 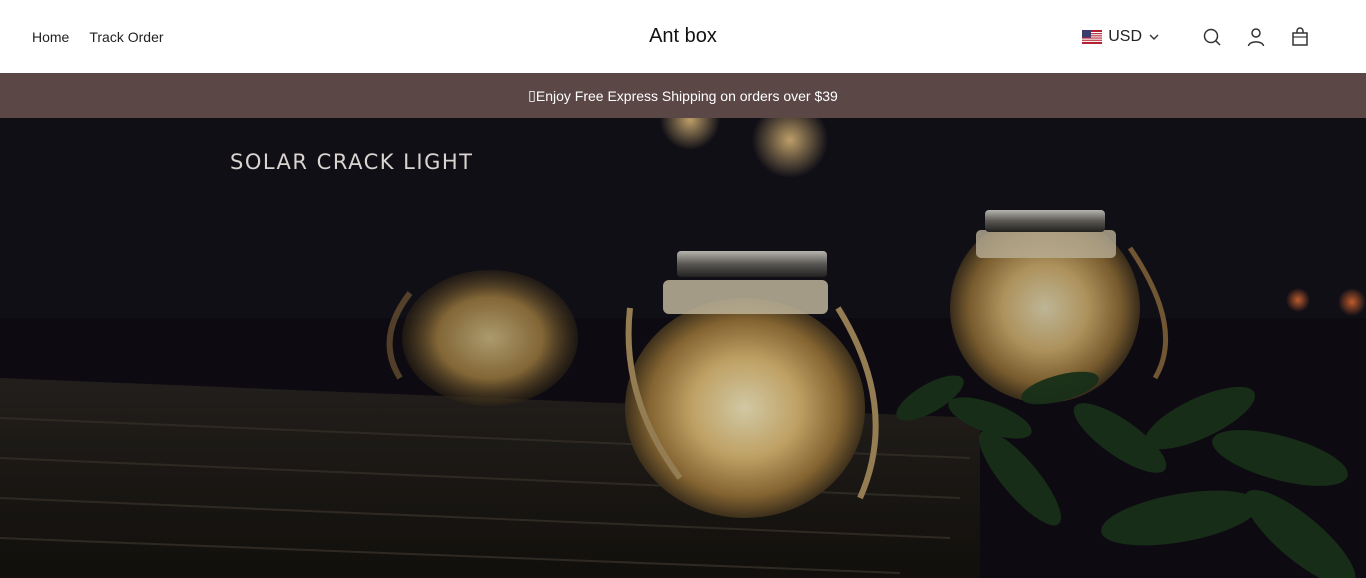 I want to click on chevron-down-icon, so click(x=1154, y=37).